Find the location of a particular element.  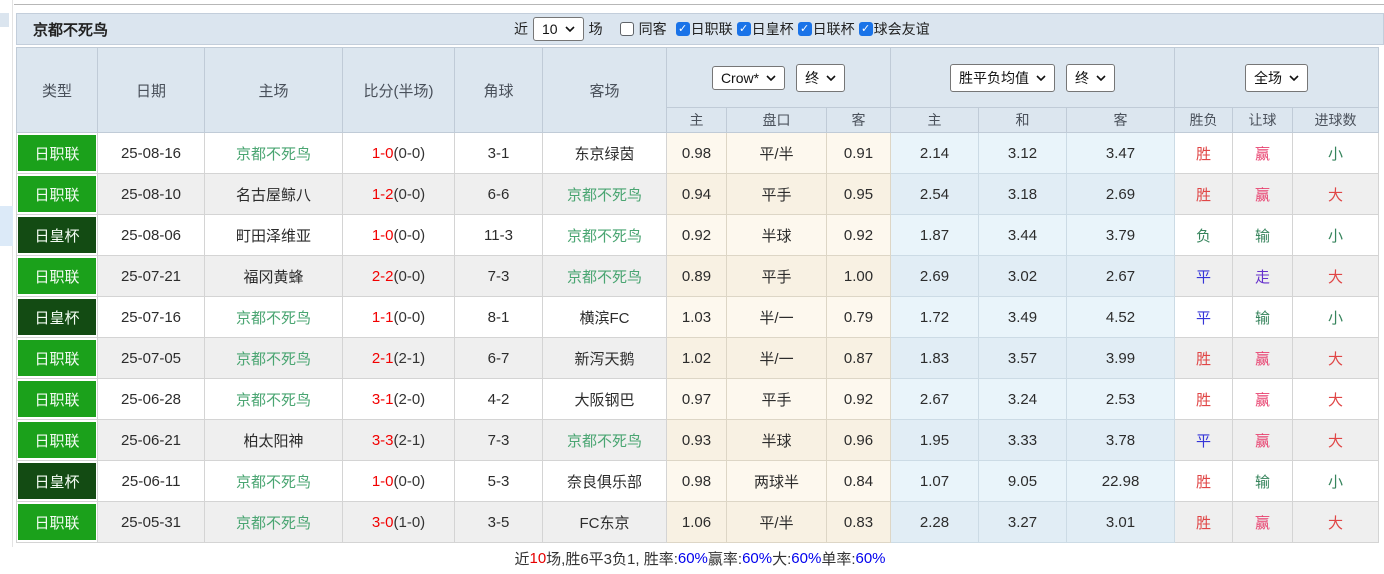

avg-home-odds: 2.67 is located at coordinates (935, 399).